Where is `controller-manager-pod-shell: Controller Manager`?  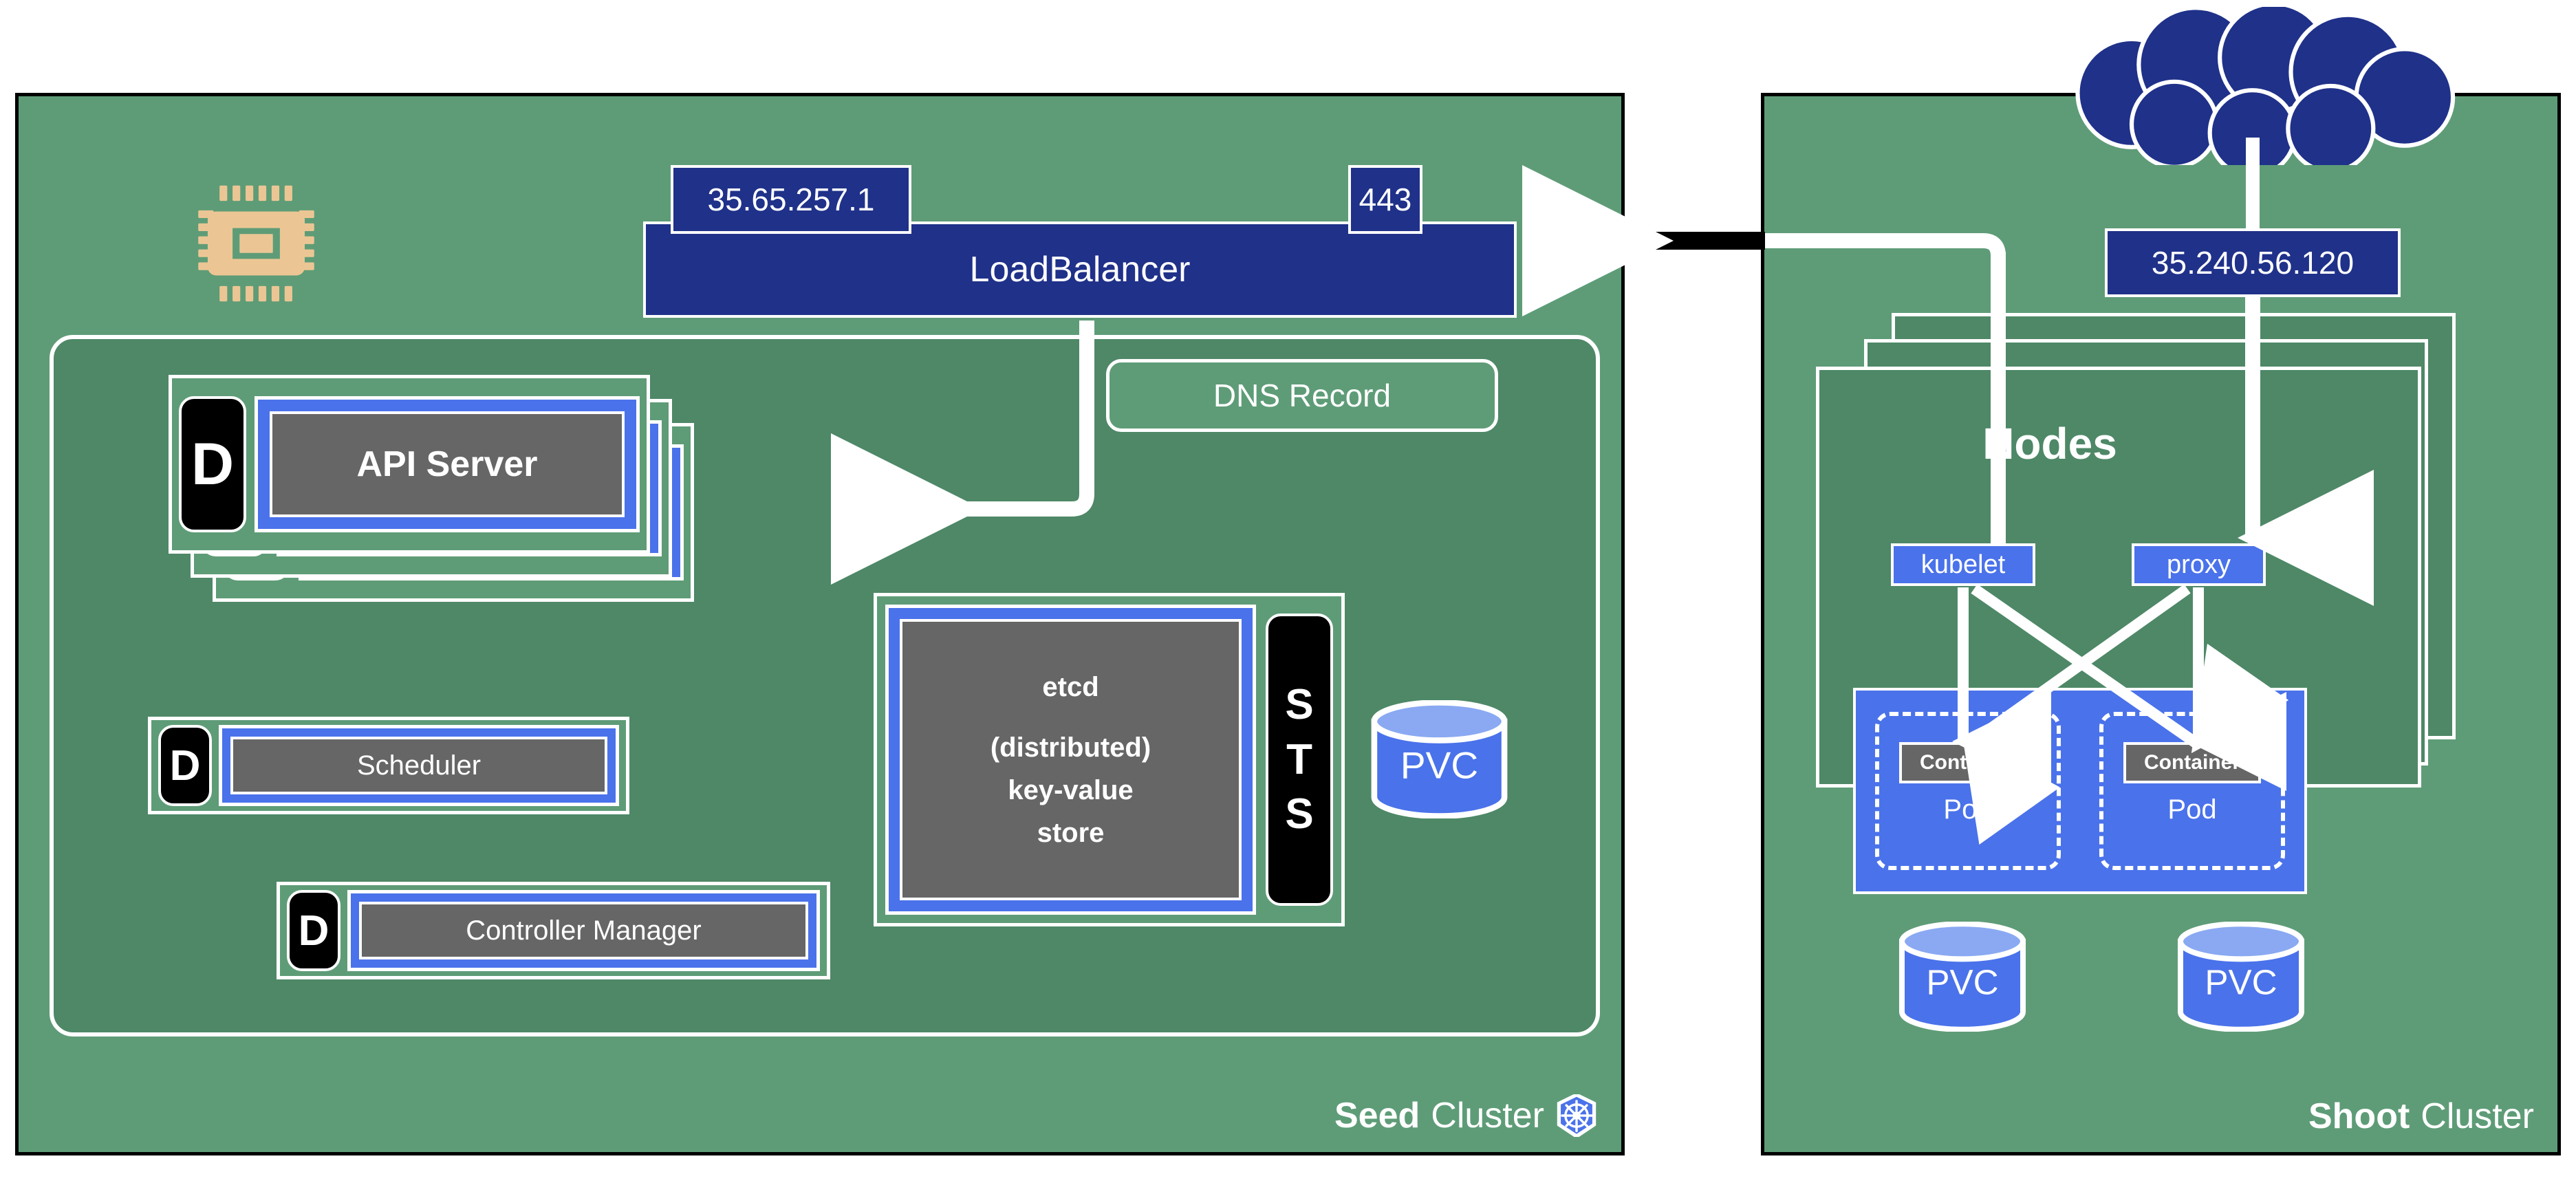 controller-manager-pod-shell: Controller Manager is located at coordinates (583, 930).